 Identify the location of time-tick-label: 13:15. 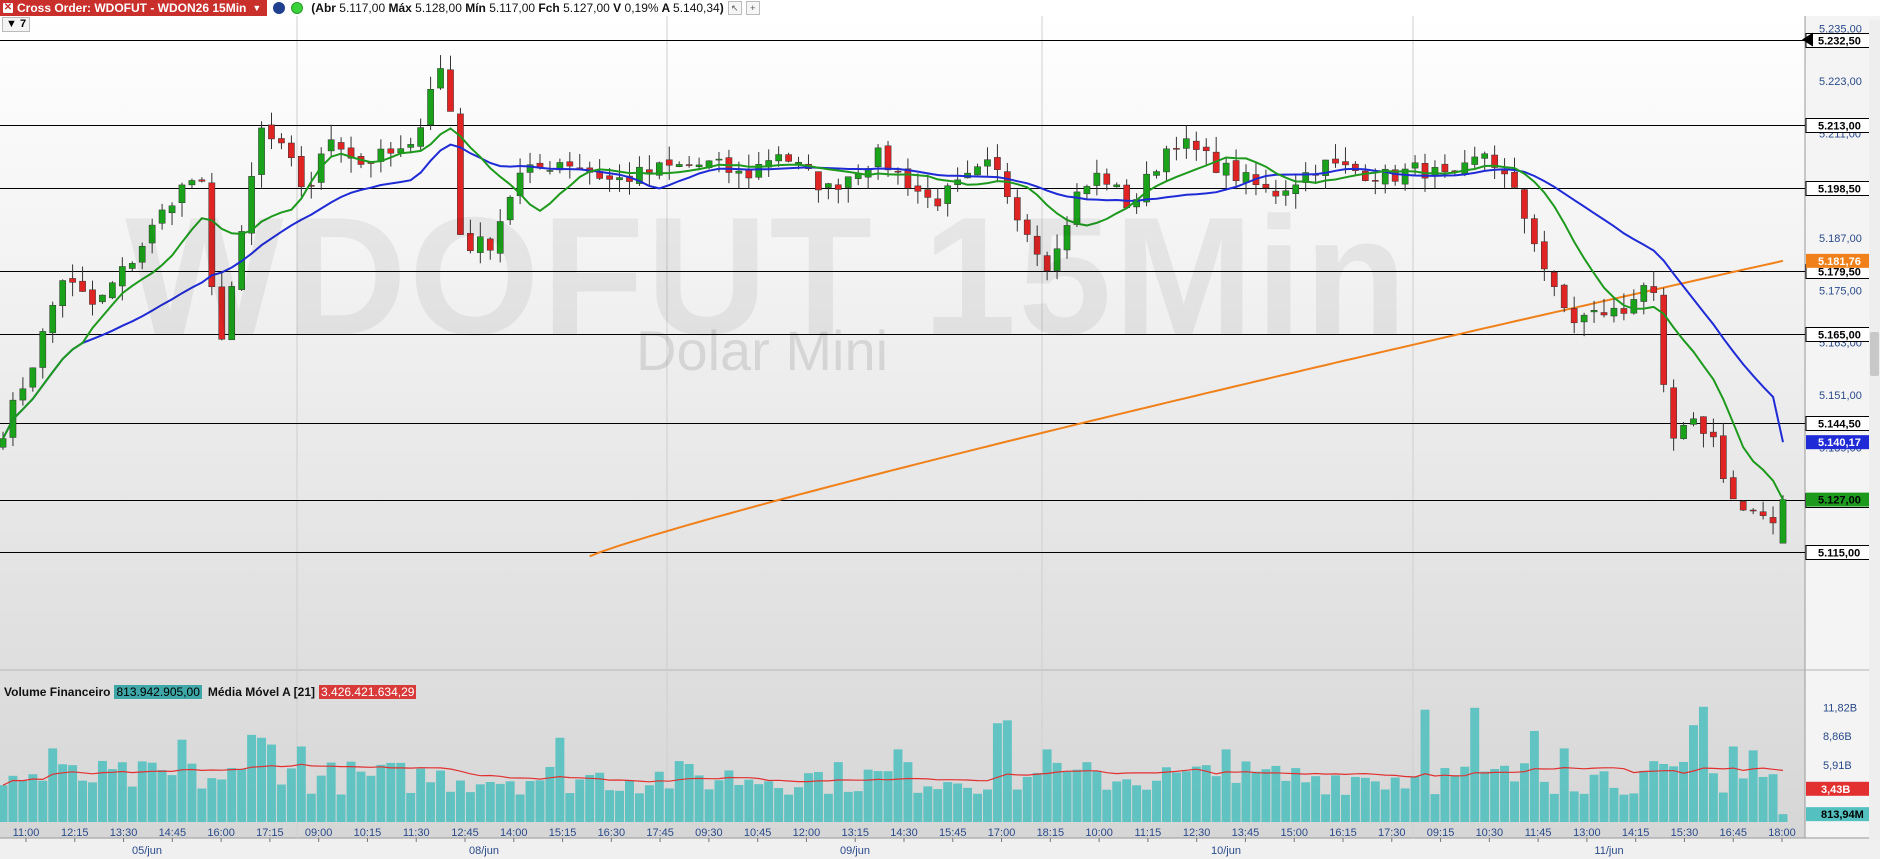
(855, 833).